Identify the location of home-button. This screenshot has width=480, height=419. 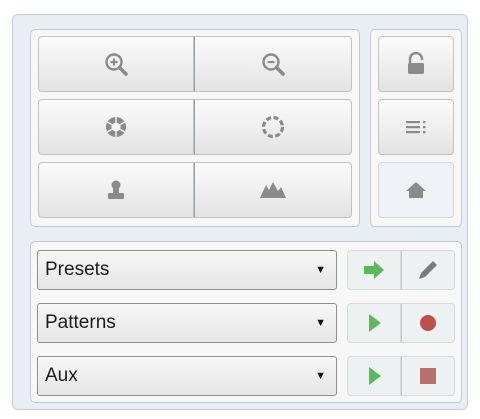
(416, 190).